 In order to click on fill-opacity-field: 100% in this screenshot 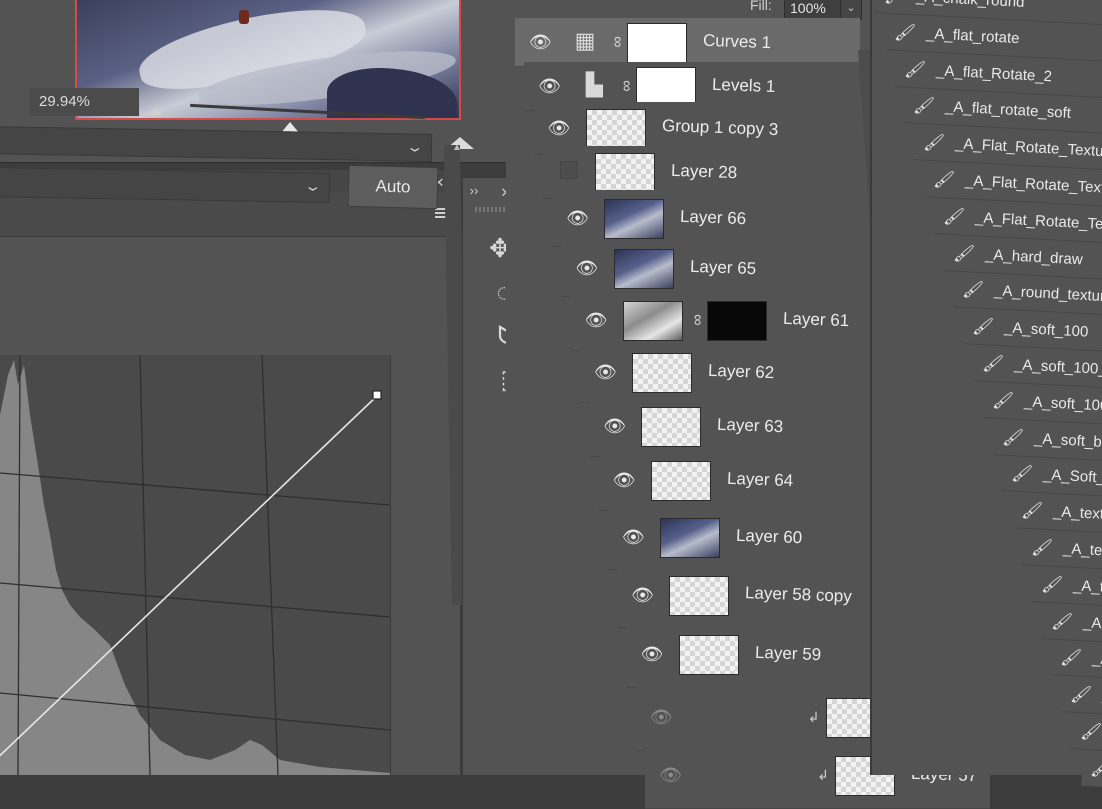, I will do `click(813, 10)`.